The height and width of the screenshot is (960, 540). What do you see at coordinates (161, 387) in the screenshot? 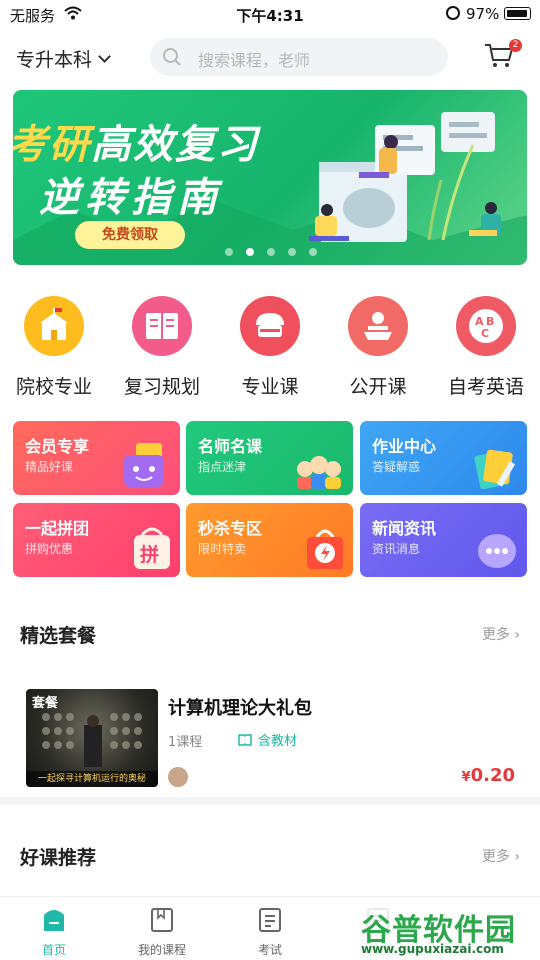
I see `category-label: 复习规划` at bounding box center [161, 387].